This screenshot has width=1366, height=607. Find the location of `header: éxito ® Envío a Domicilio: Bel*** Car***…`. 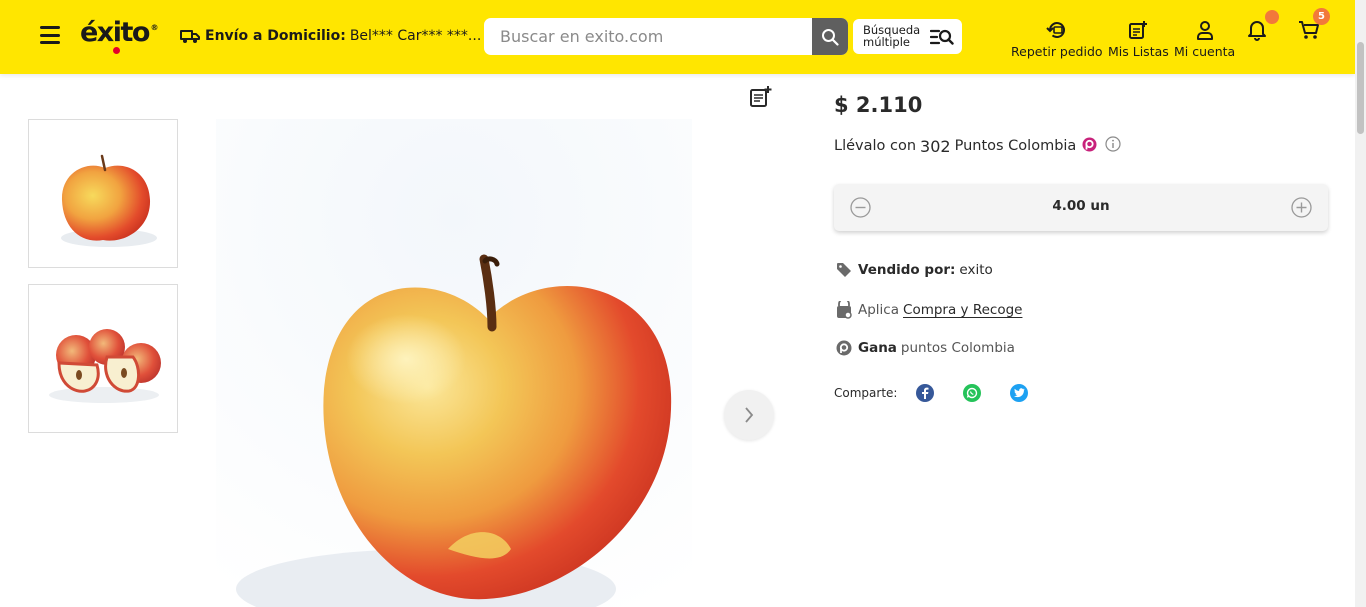

header: éxito ® Envío a Domicilio: Bel*** Car***… is located at coordinates (677, 37).